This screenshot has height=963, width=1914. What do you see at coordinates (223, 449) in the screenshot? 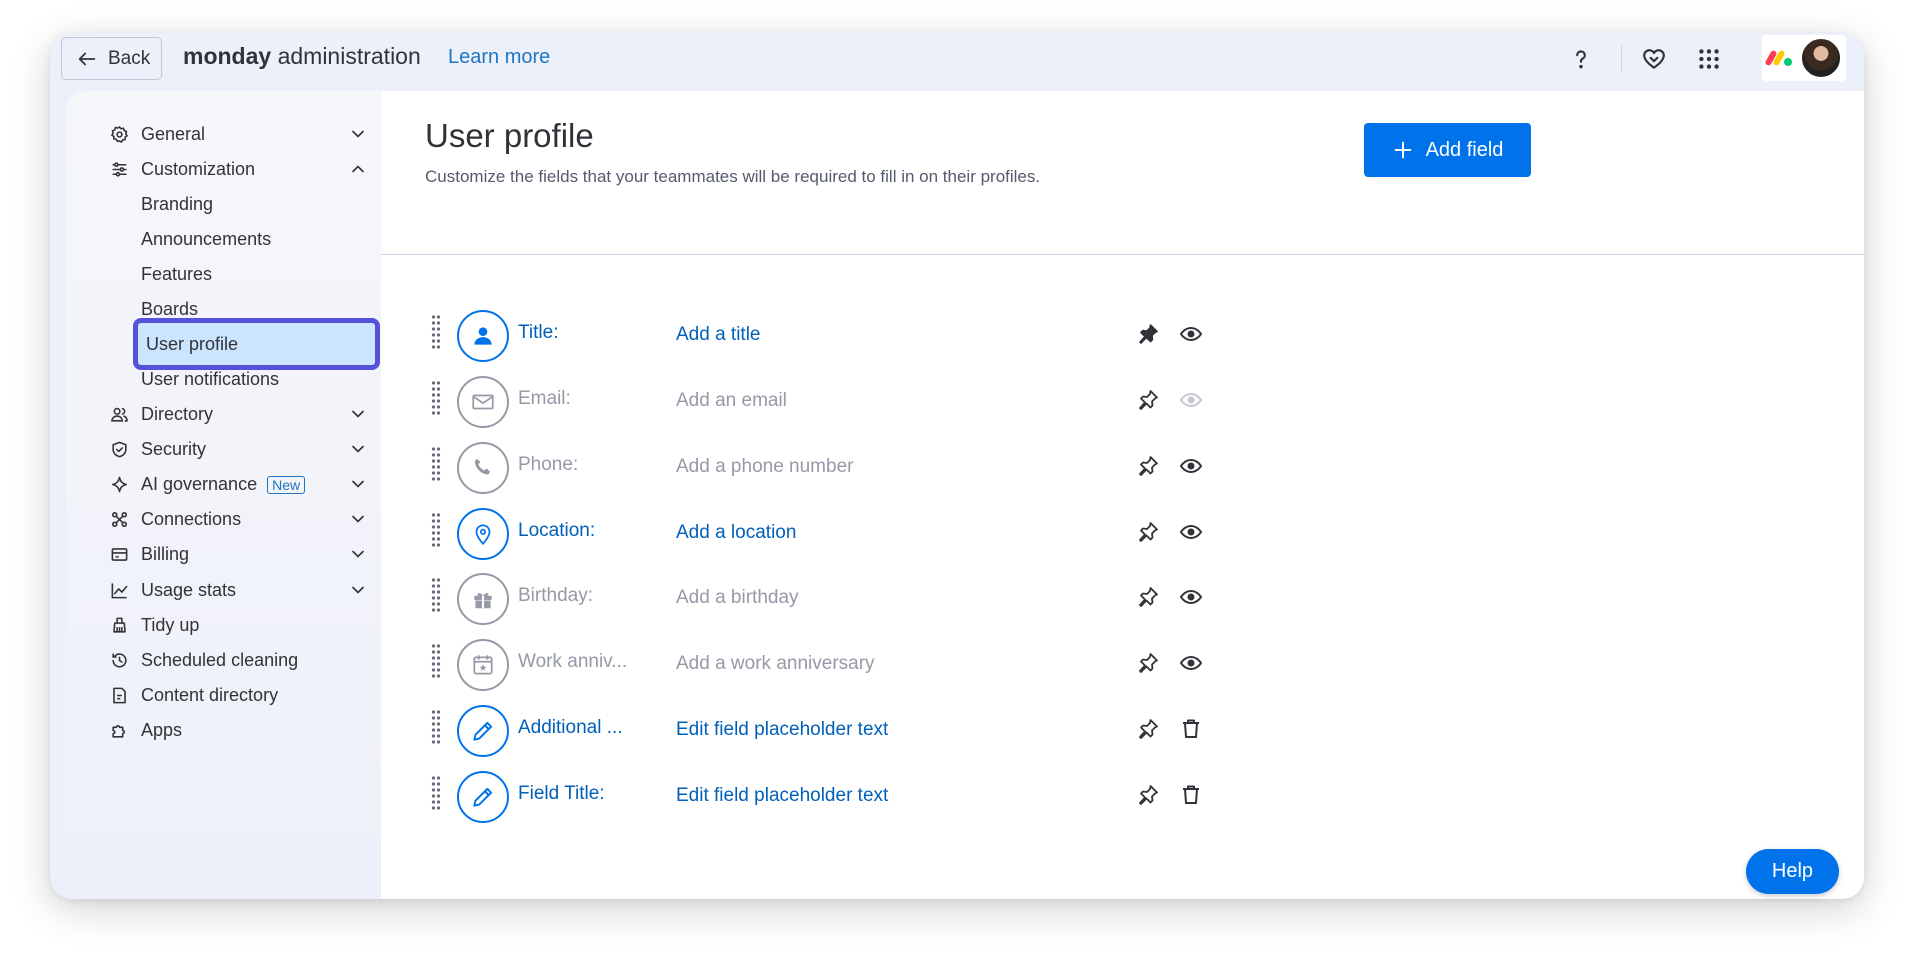
I see `sidebar-item-security: Security` at bounding box center [223, 449].